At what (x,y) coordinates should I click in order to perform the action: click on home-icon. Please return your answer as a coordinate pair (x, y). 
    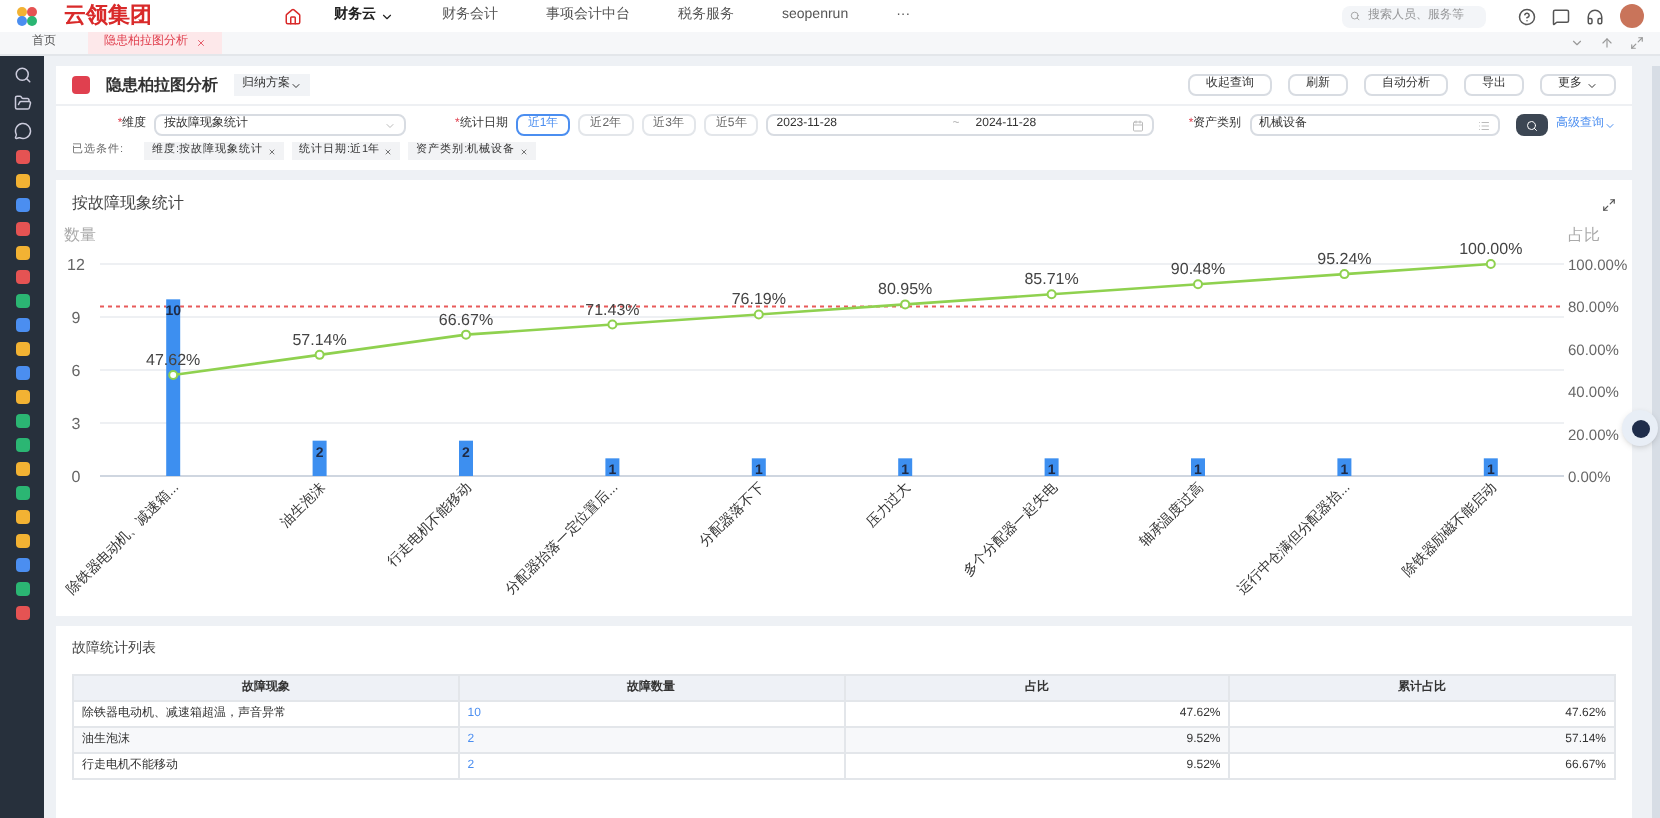
    Looking at the image, I should click on (293, 16).